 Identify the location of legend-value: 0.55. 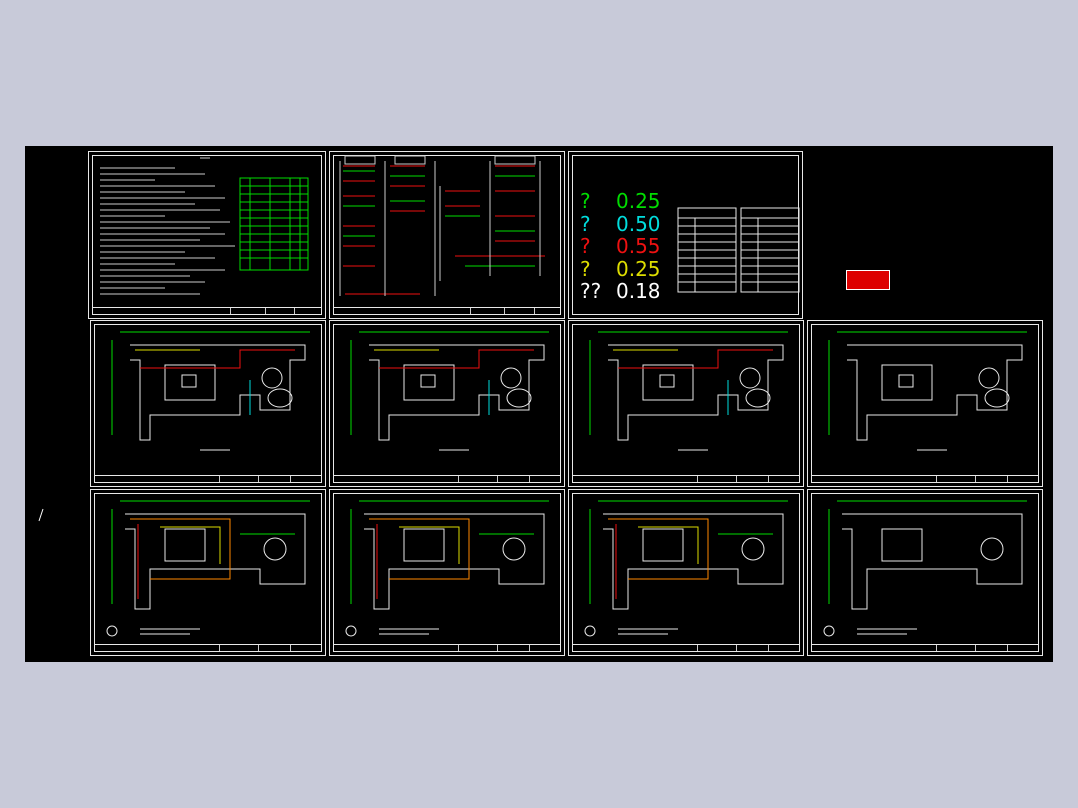
(638, 246).